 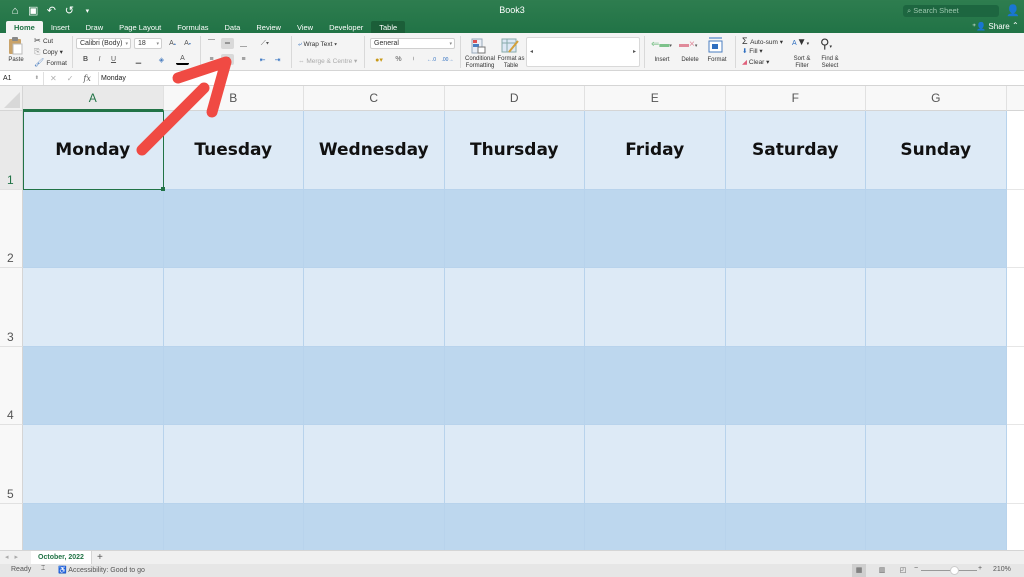 What do you see at coordinates (755, 62) in the screenshot?
I see `clear-button: ◢ Clear ▾` at bounding box center [755, 62].